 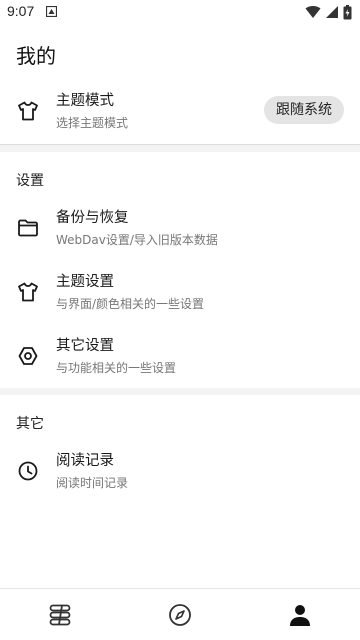 I want to click on other-settings-title: 其它设置, so click(x=85, y=346).